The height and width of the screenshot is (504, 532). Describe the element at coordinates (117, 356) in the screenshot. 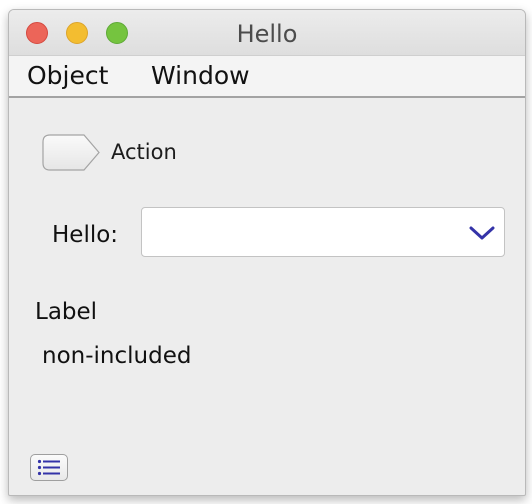

I see `non-included-text: non-included` at that location.